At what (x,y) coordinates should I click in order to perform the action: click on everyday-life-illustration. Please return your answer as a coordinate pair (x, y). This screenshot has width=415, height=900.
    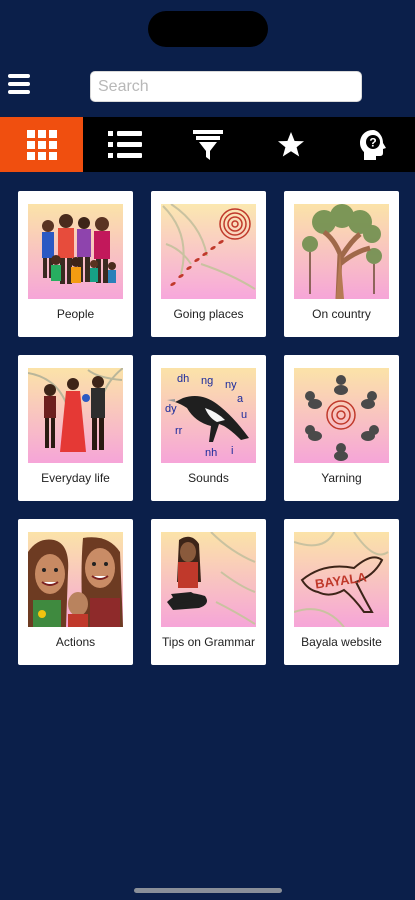
    Looking at the image, I should click on (75, 415).